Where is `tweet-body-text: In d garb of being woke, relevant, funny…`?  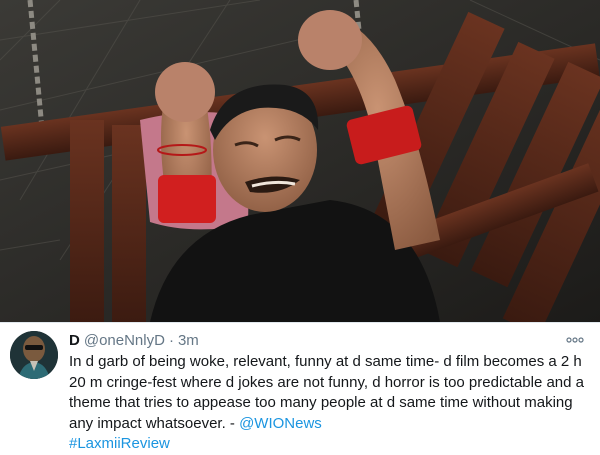 tweet-body-text: In d garb of being woke, relevant, funny… is located at coordinates (327, 392).